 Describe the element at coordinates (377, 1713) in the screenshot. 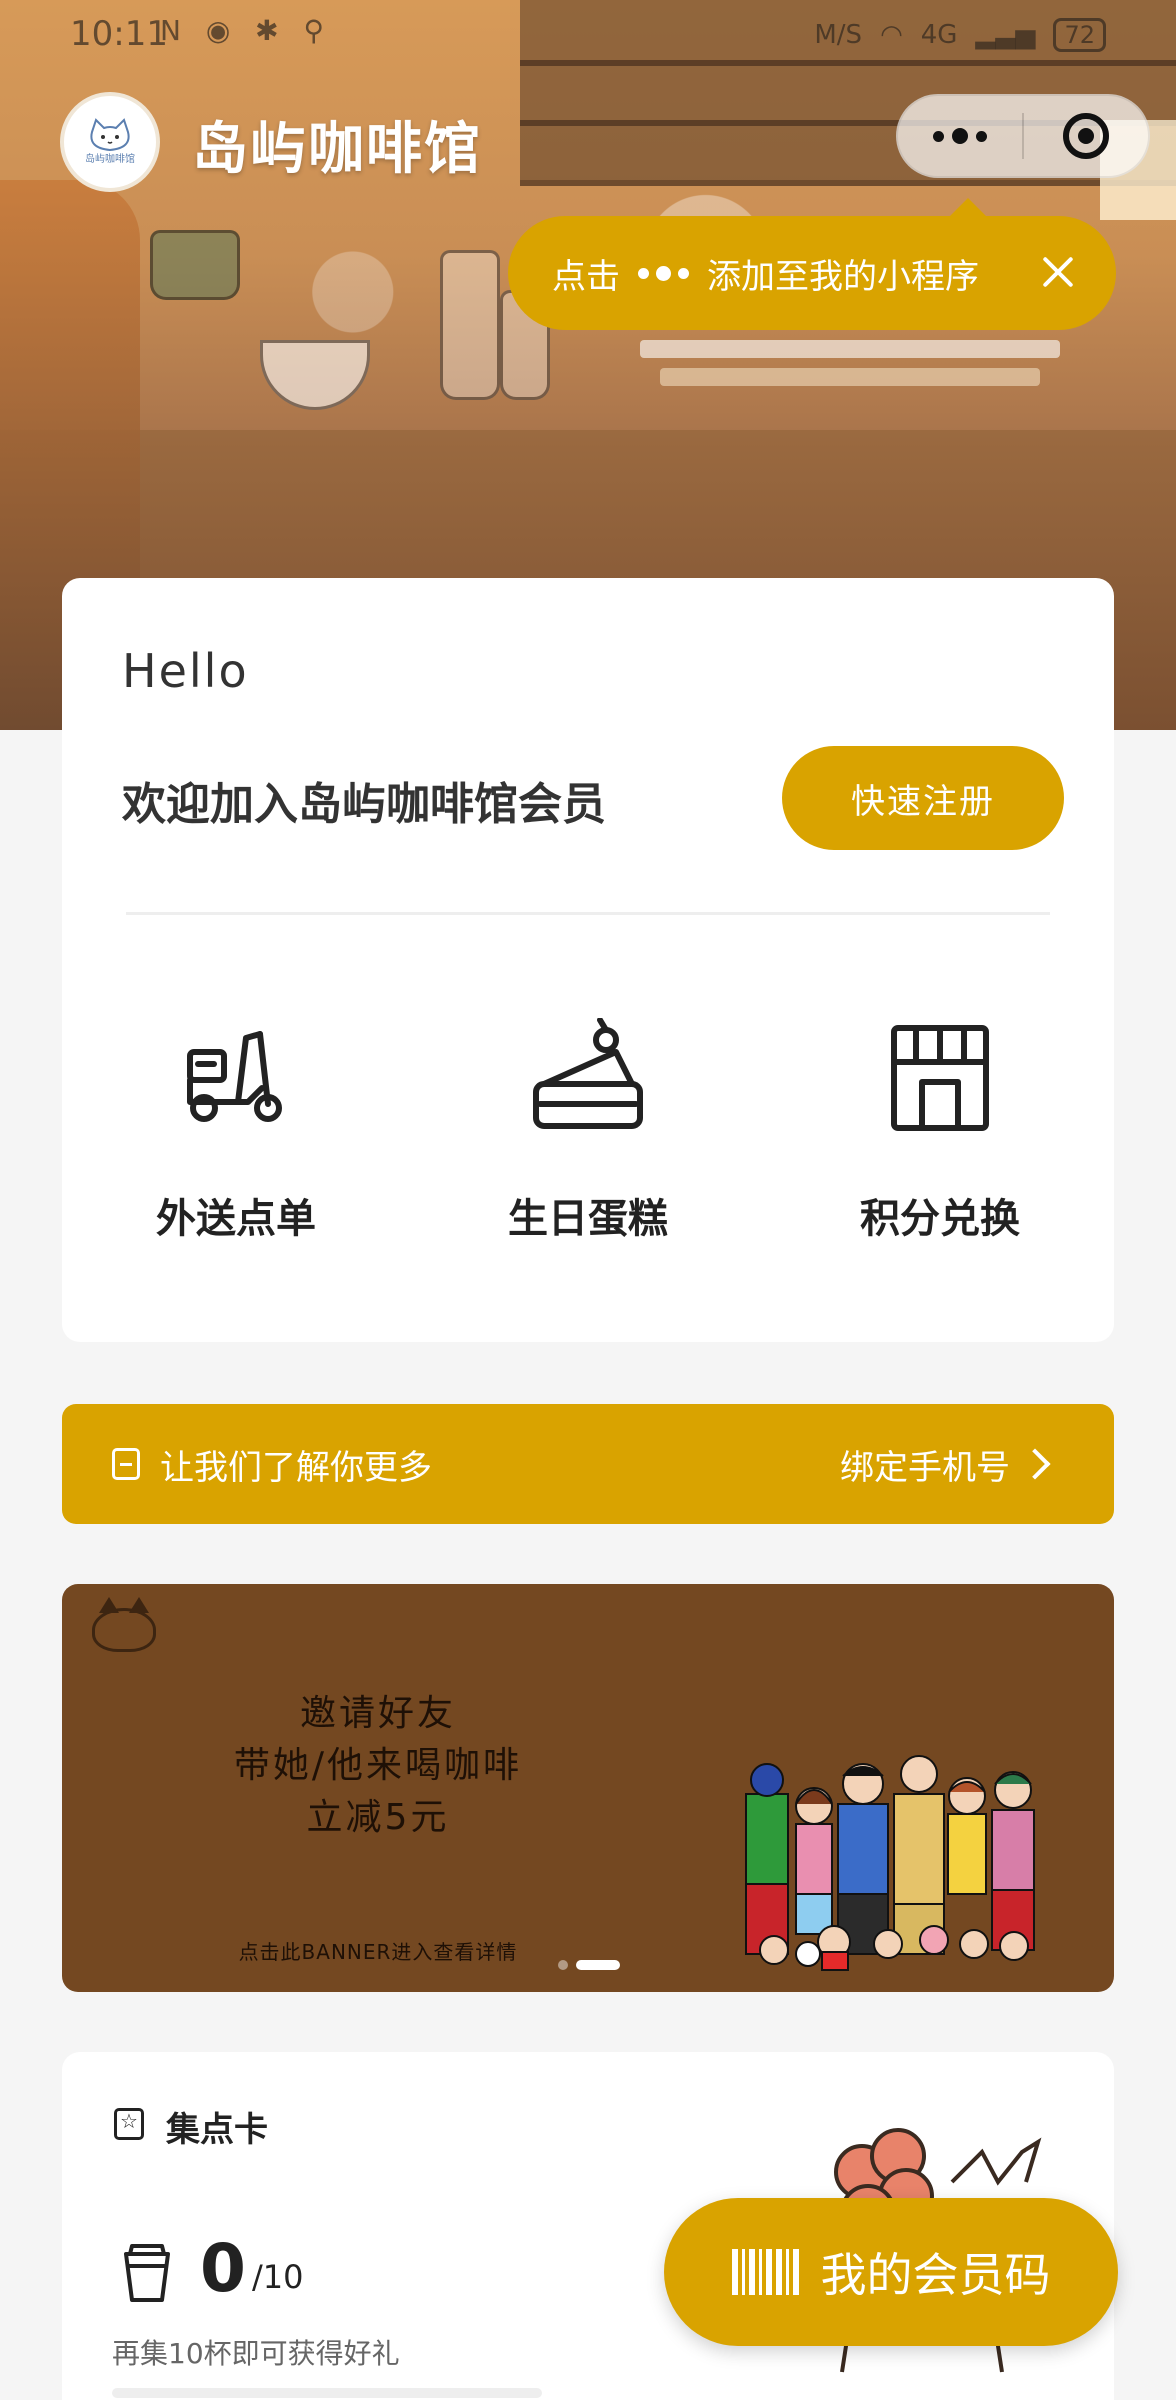

I see `banner-line-1: 邀请好友` at that location.